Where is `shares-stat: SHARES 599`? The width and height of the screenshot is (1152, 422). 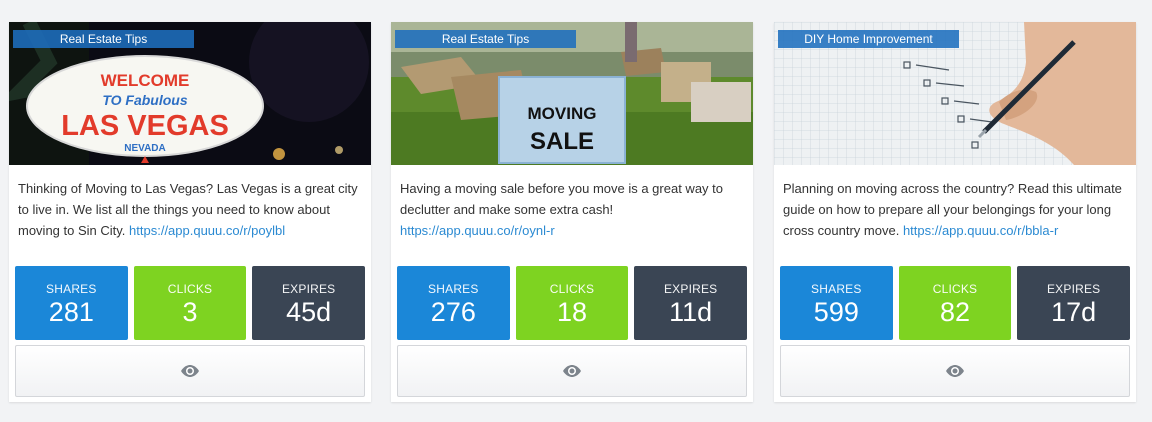 shares-stat: SHARES 599 is located at coordinates (836, 303).